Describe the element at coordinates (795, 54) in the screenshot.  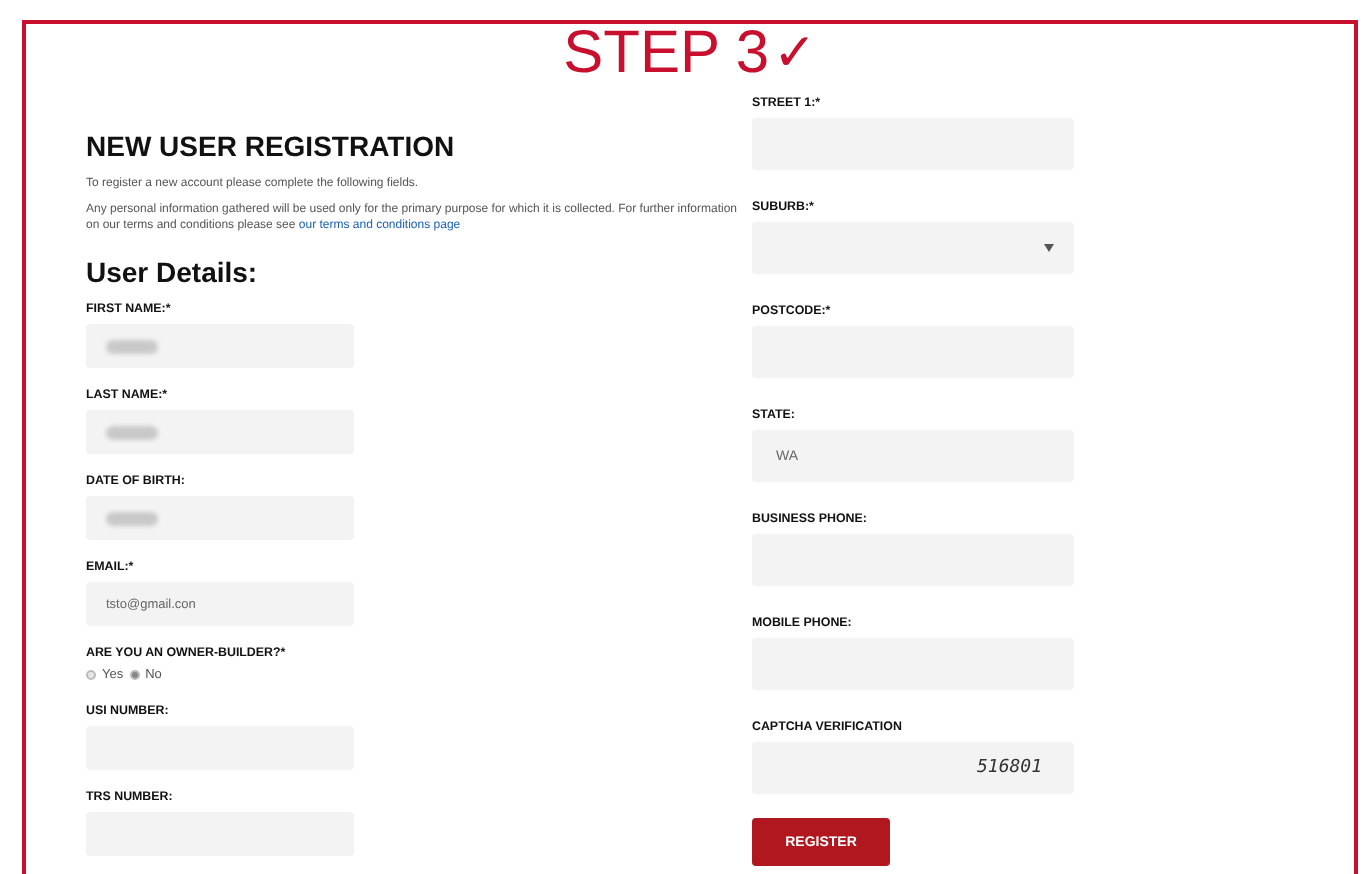
I see `check-mark: ✓` at that location.